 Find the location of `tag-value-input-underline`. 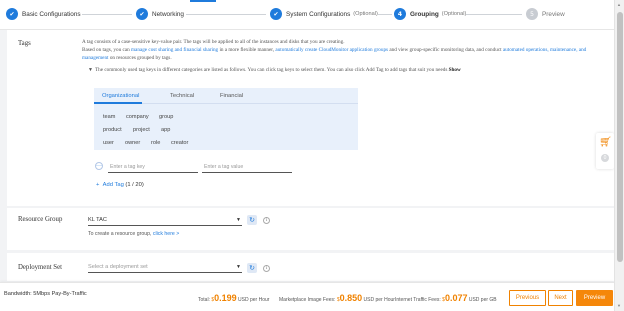

tag-value-input-underline is located at coordinates (247, 172).